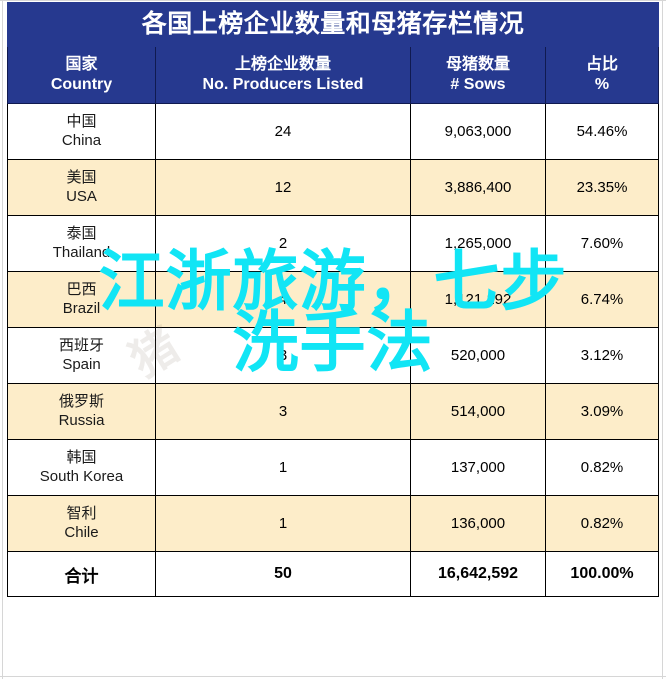 The height and width of the screenshot is (679, 666). I want to click on column-header-share: 占比 %, so click(602, 75).